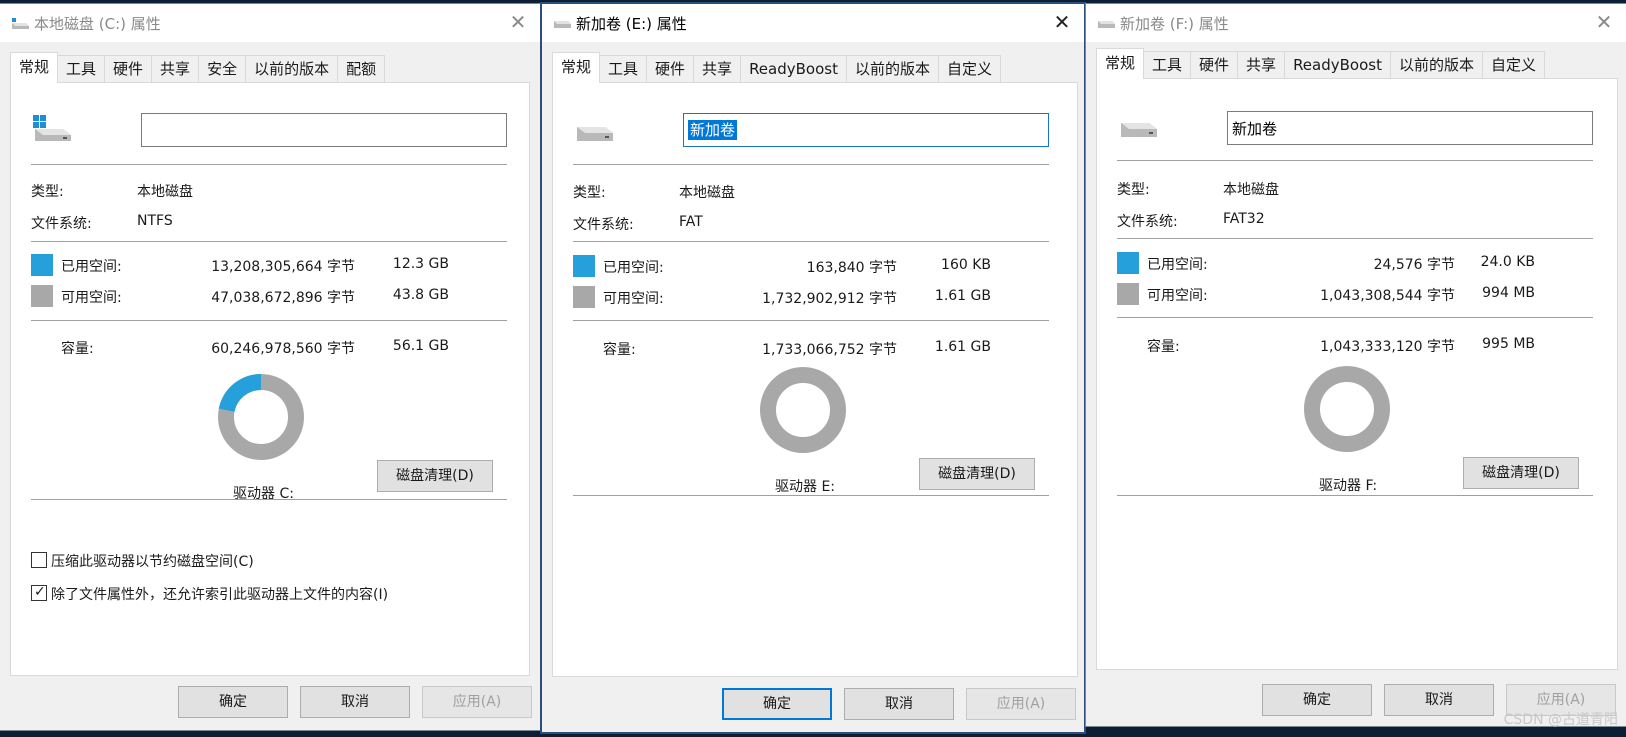 Image resolution: width=1626 pixels, height=737 pixels. I want to click on watermark: CSDN @古道青阳, so click(1560, 720).